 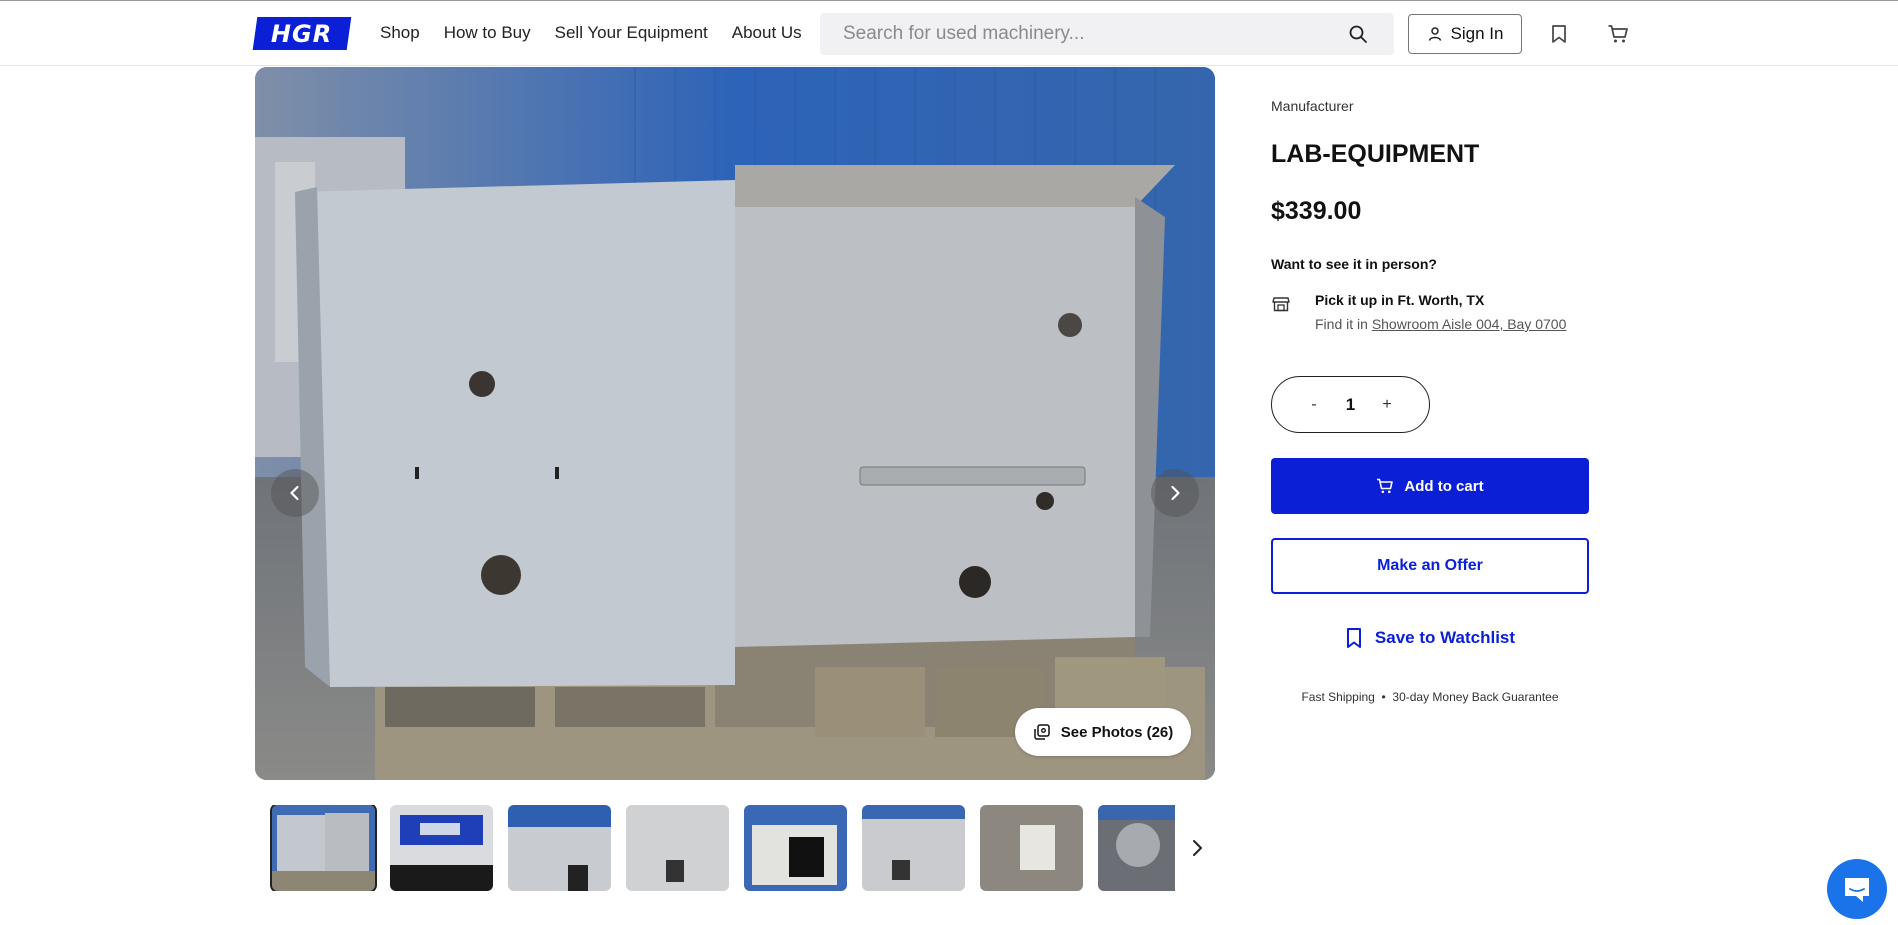 I want to click on find-it-text: Find it in Showroom Aisle 004, Bay 0700, so click(x=1440, y=324).